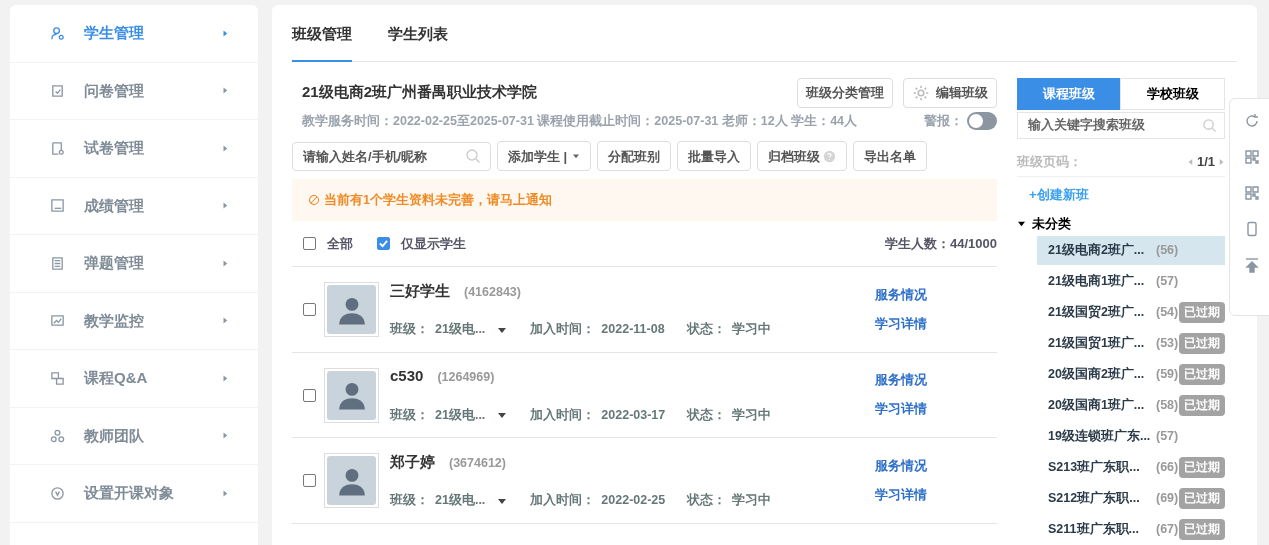 This screenshot has height=545, width=1269. I want to click on class-list-item: 21级国贸2班广... (54) 已过期, so click(1131, 312).